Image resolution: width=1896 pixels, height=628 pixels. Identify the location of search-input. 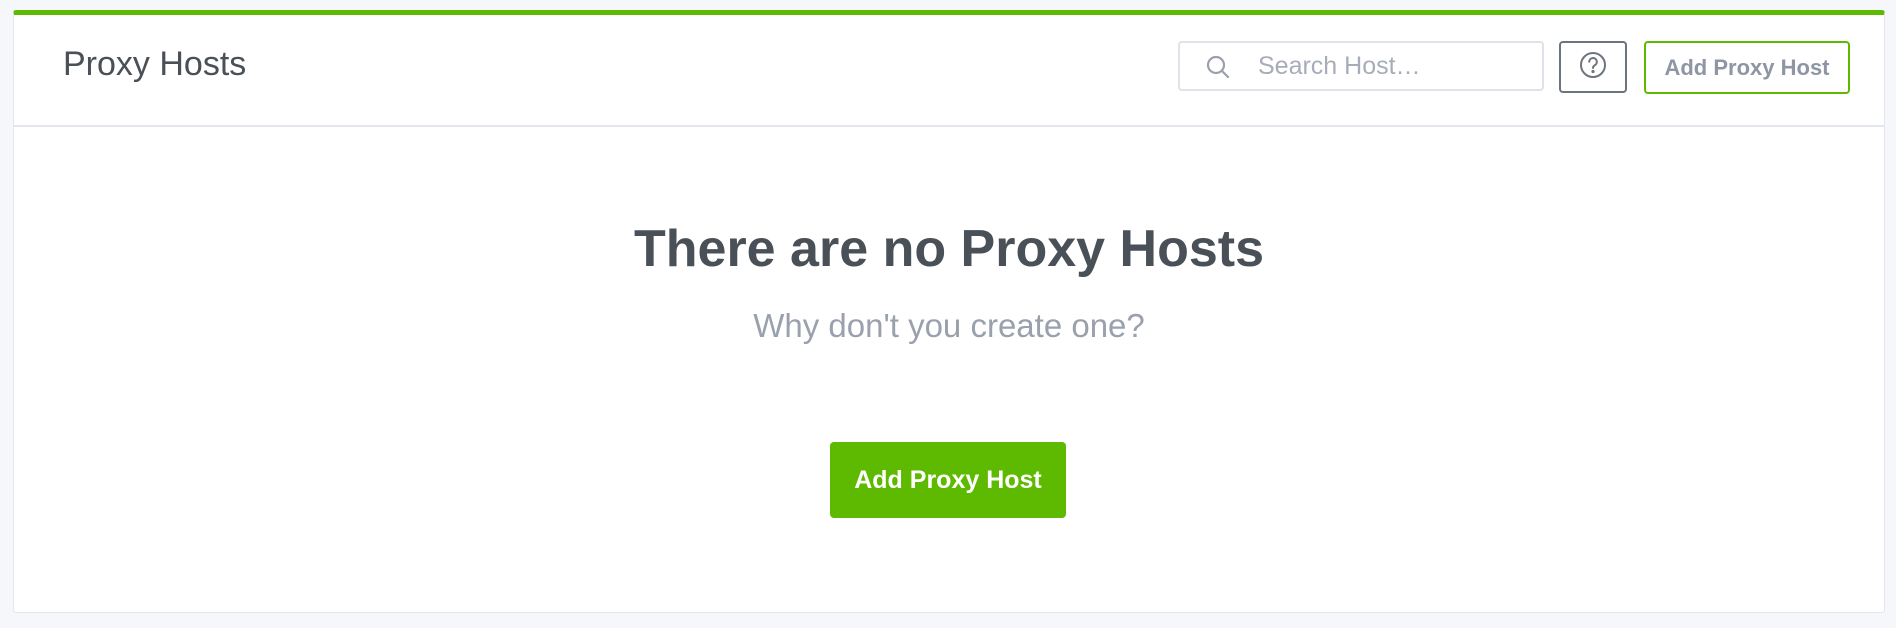
(1393, 66).